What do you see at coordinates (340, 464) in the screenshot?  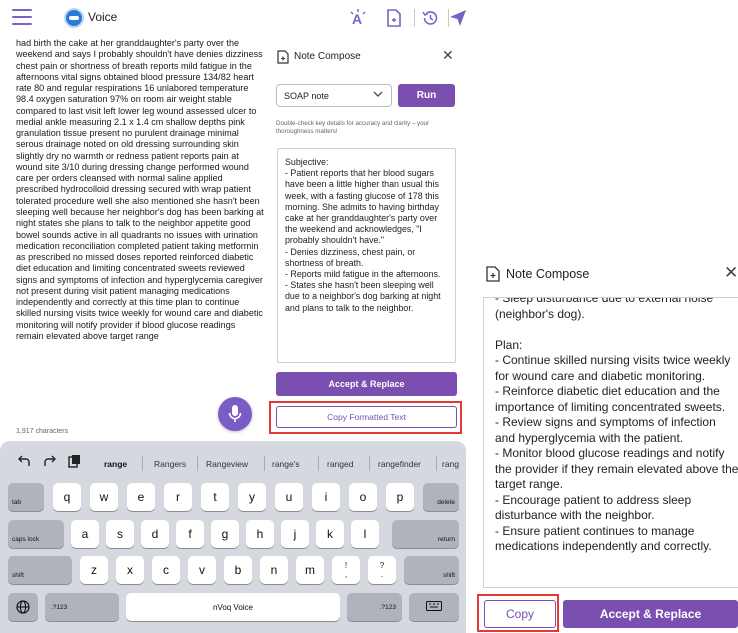 I see `suggestion-item: ranged` at bounding box center [340, 464].